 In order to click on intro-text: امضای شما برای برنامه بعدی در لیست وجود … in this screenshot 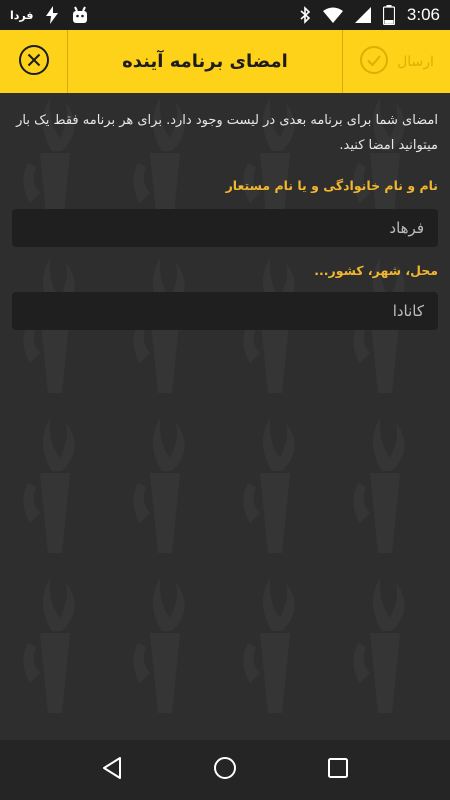, I will do `click(227, 133)`.